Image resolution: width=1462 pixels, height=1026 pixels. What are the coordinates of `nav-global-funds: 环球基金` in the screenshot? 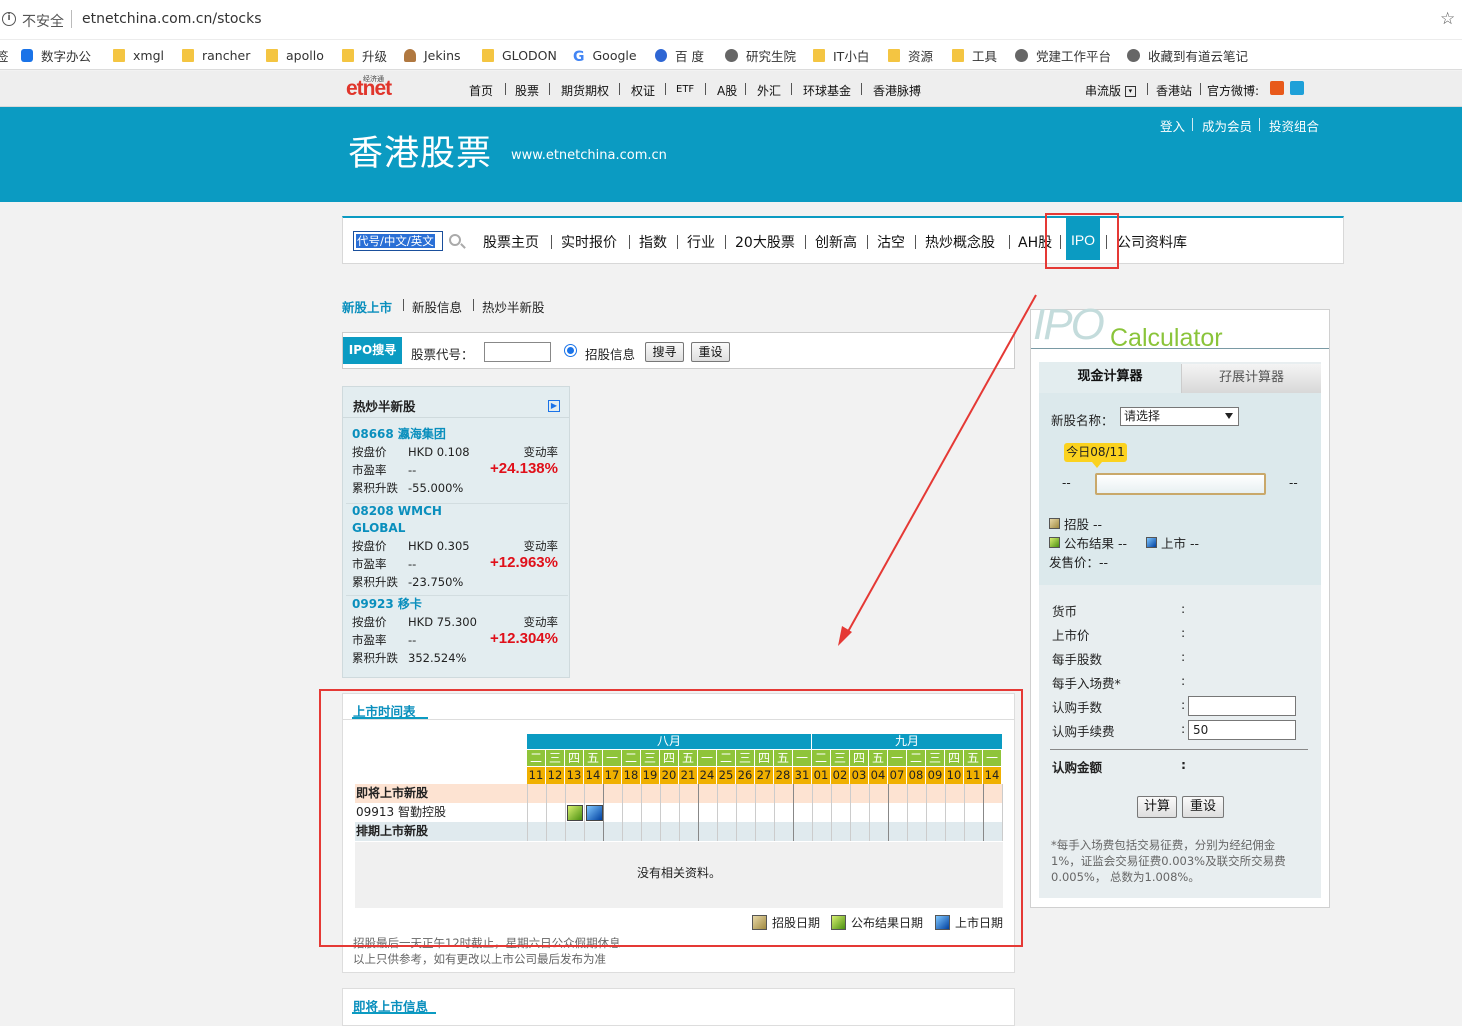 It's located at (827, 90).